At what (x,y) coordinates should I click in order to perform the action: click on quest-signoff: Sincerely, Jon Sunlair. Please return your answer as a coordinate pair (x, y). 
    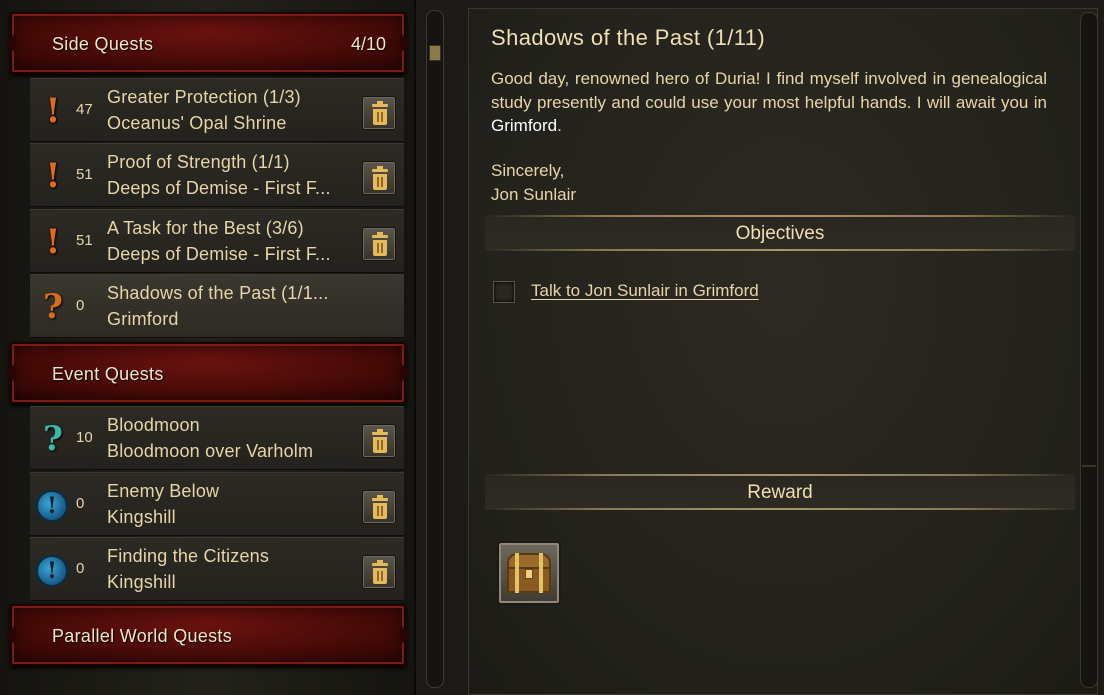
    Looking at the image, I should click on (533, 182).